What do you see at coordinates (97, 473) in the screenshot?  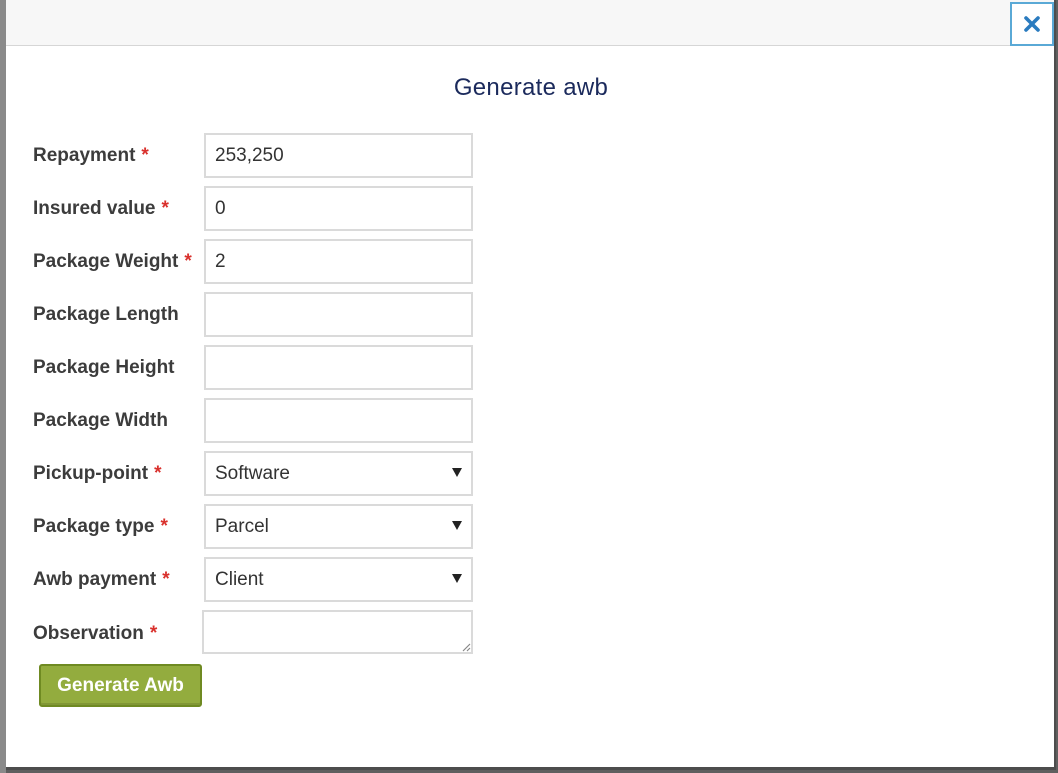 I see `pickup-point-label: Pickup-point *` at bounding box center [97, 473].